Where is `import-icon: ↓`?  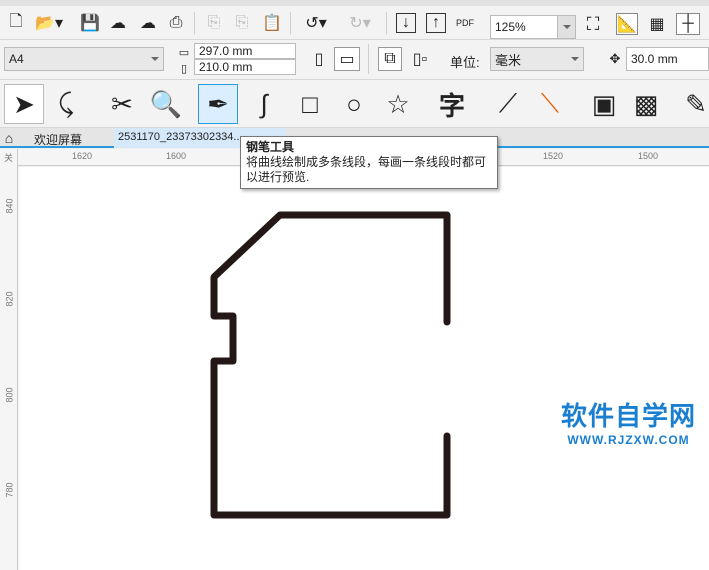 import-icon: ↓ is located at coordinates (406, 23).